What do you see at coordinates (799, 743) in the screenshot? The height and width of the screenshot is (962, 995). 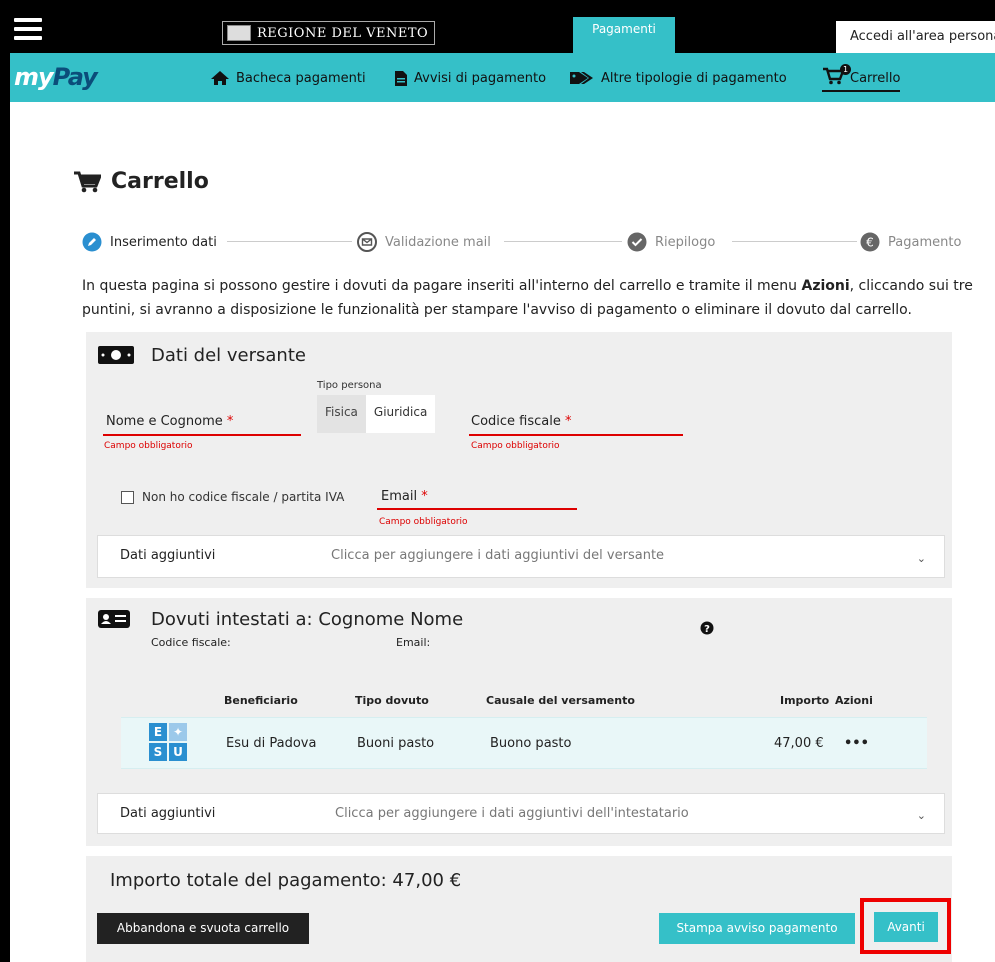 I see `cell-importo: 47,00 €` at bounding box center [799, 743].